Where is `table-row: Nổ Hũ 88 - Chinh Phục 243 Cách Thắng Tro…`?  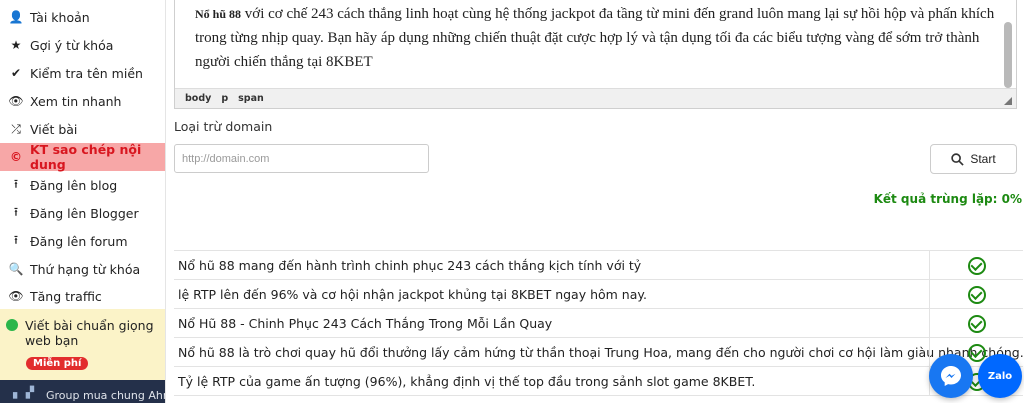 table-row: Nổ Hũ 88 - Chinh Phục 243 Cách Thắng Tro… is located at coordinates (598, 323).